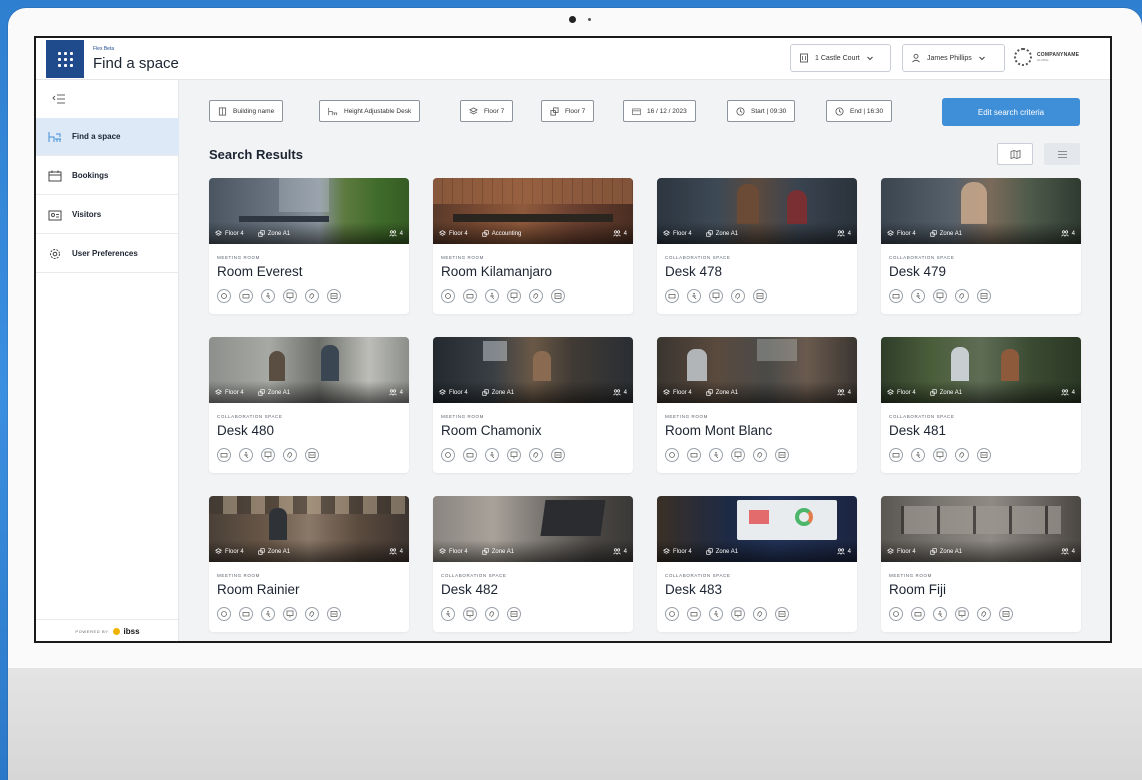 The height and width of the screenshot is (780, 1142). What do you see at coordinates (839, 111) in the screenshot?
I see `clock-icon` at bounding box center [839, 111].